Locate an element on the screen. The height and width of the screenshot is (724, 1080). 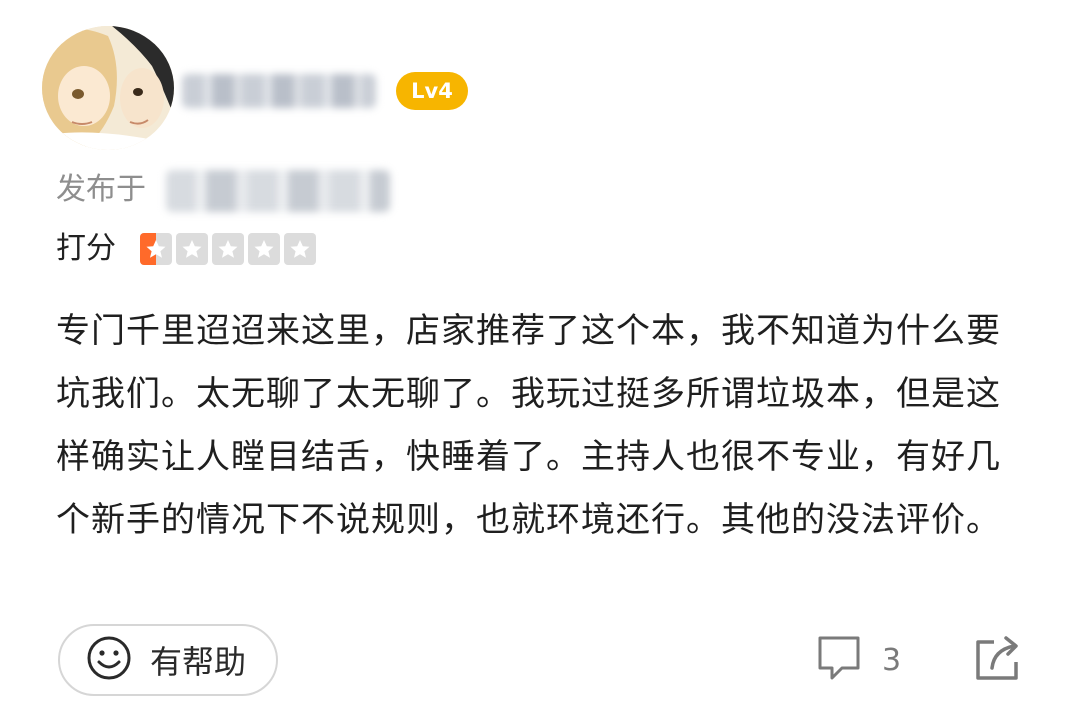
username-redacted is located at coordinates (279, 91).